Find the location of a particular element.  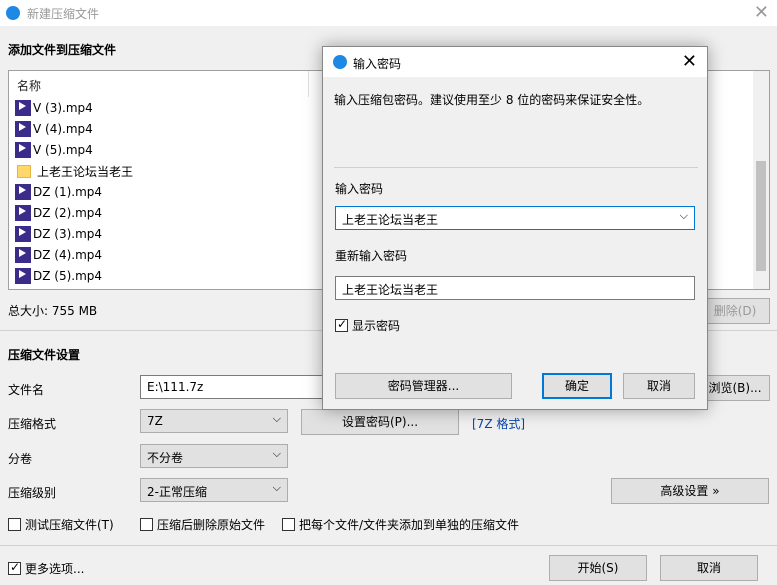

format-select: 7Z ⌵ is located at coordinates (214, 421).